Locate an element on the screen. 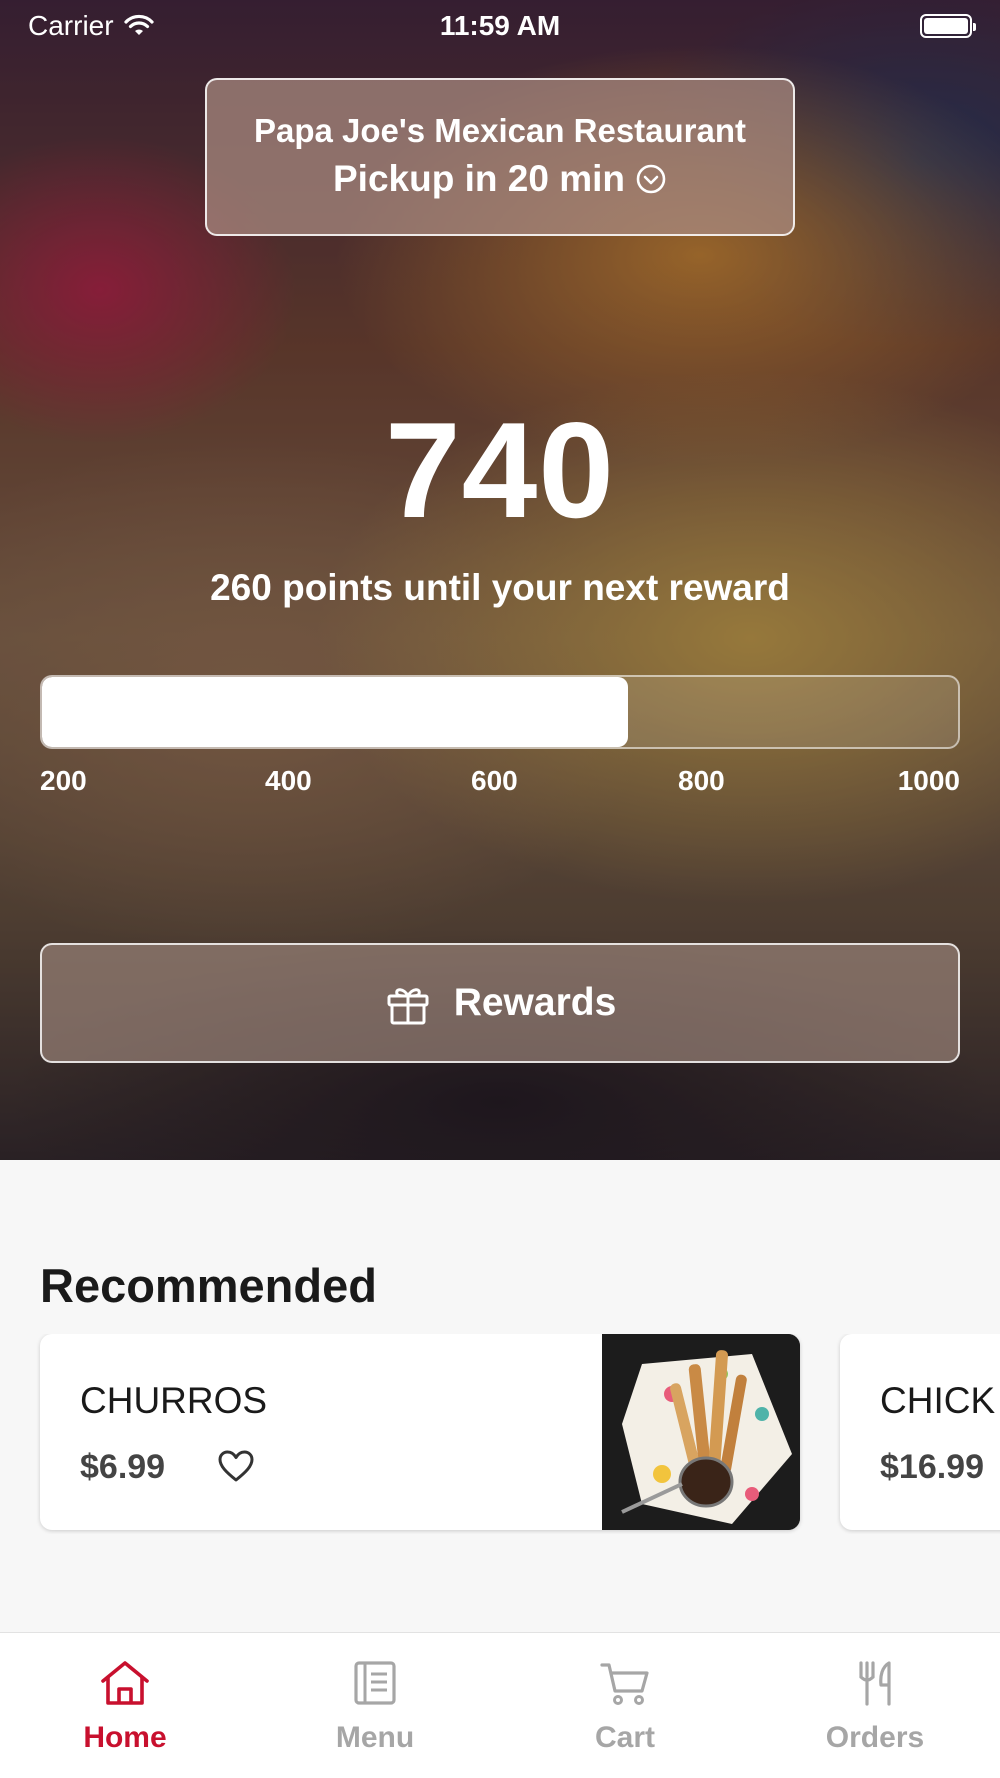 This screenshot has height=1778, width=1000. rewards-button: Rewards is located at coordinates (500, 1003).